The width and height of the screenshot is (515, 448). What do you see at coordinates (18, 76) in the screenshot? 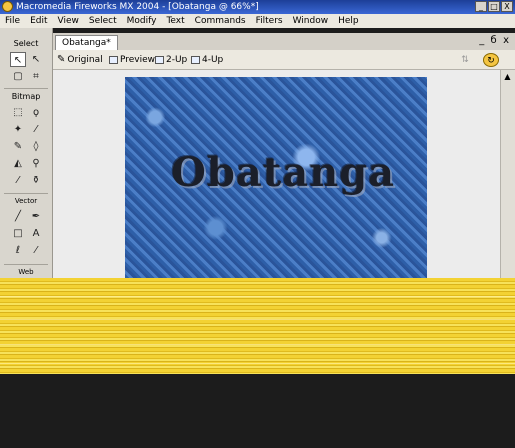
I see `scale-tool-icon: ▢` at bounding box center [18, 76].